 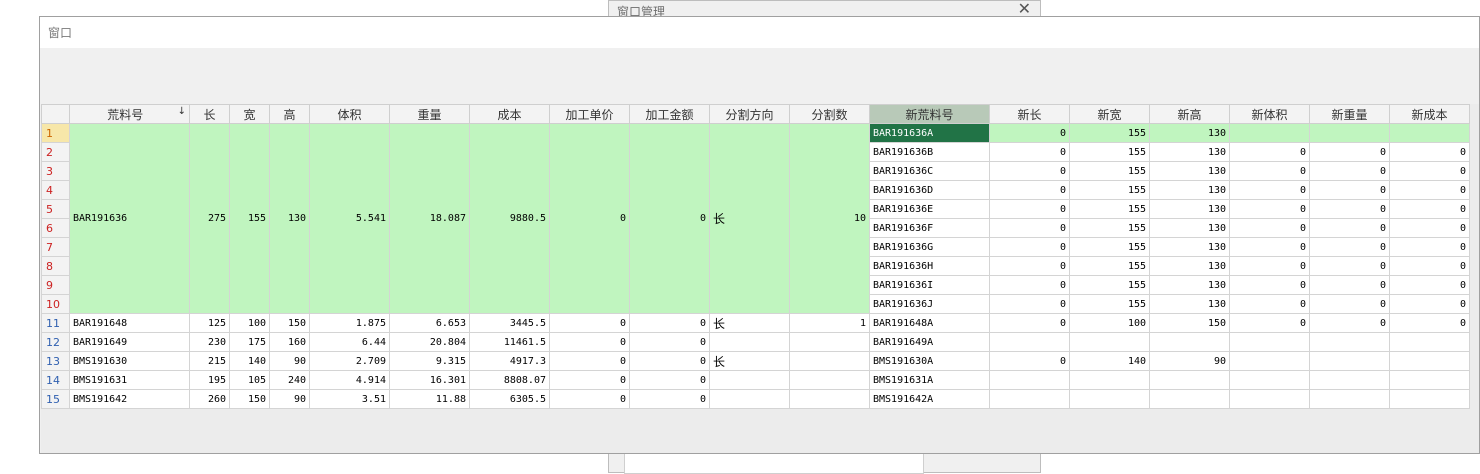 I want to click on cell-weight: 11.88, so click(x=429, y=399).